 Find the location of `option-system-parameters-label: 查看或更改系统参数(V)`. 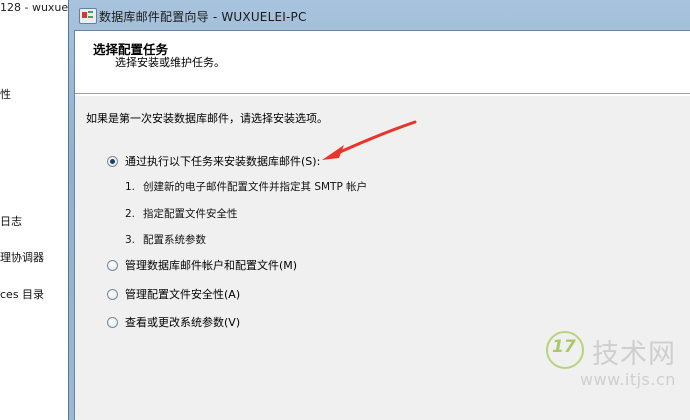

option-system-parameters-label: 查看或更改系统参数(V) is located at coordinates (182, 322).